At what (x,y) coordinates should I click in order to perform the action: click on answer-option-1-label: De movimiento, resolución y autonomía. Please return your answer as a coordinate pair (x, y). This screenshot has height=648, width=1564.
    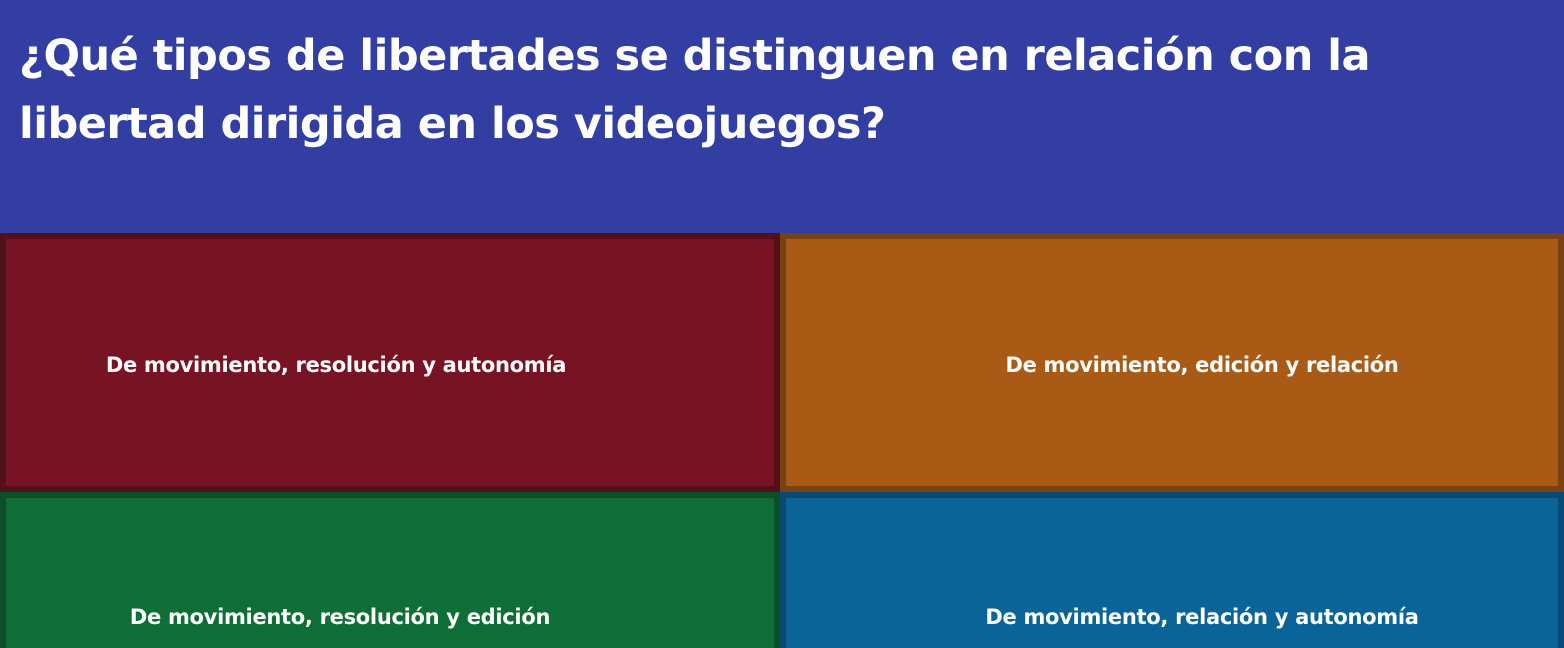
    Looking at the image, I should click on (336, 364).